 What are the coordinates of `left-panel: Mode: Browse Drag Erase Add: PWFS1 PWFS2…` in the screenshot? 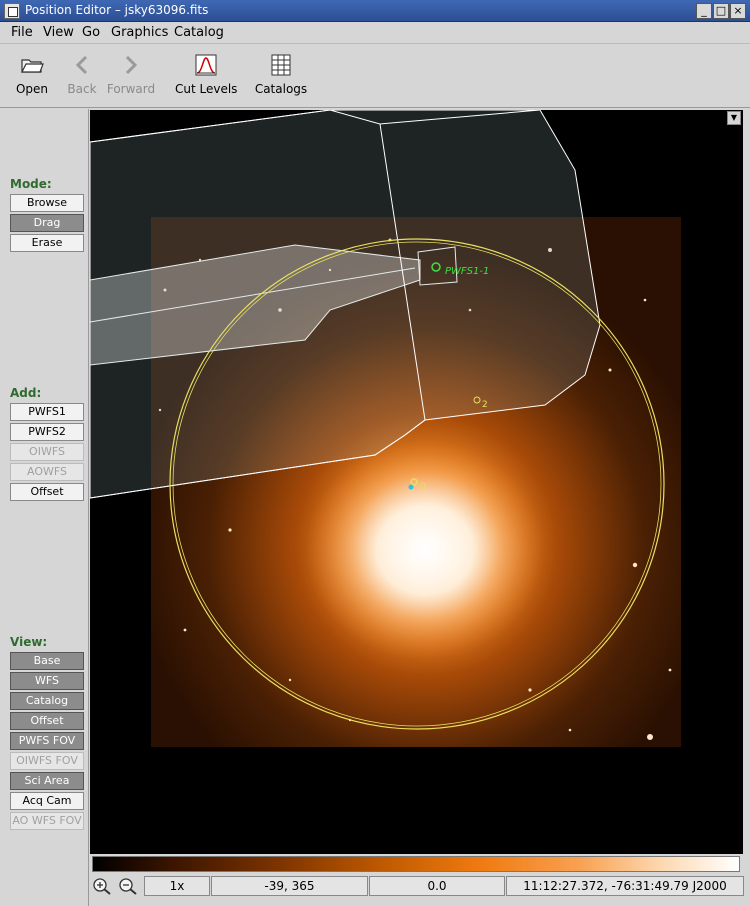 It's located at (44, 507).